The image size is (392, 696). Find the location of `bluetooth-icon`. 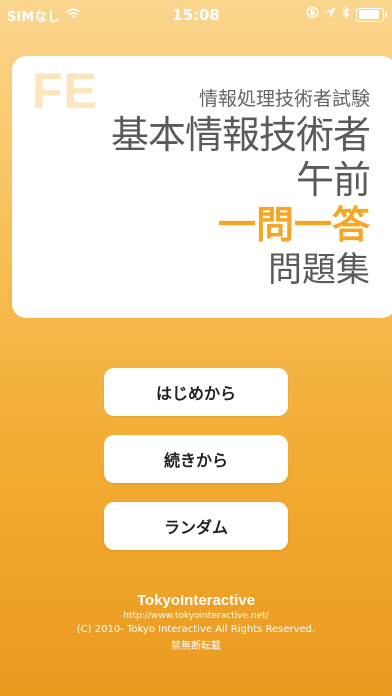

bluetooth-icon is located at coordinates (346, 14).